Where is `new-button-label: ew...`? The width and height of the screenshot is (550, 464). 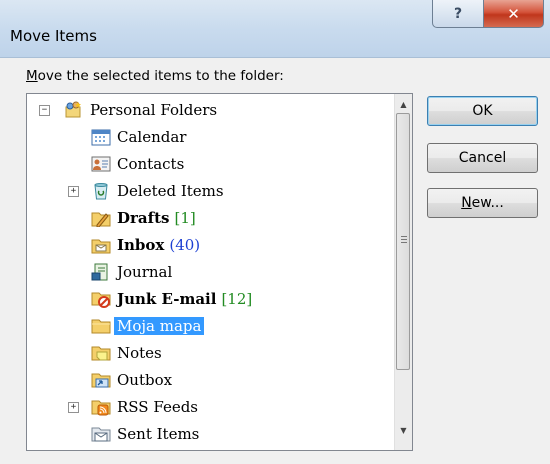
new-button-label: ew... is located at coordinates (487, 203).